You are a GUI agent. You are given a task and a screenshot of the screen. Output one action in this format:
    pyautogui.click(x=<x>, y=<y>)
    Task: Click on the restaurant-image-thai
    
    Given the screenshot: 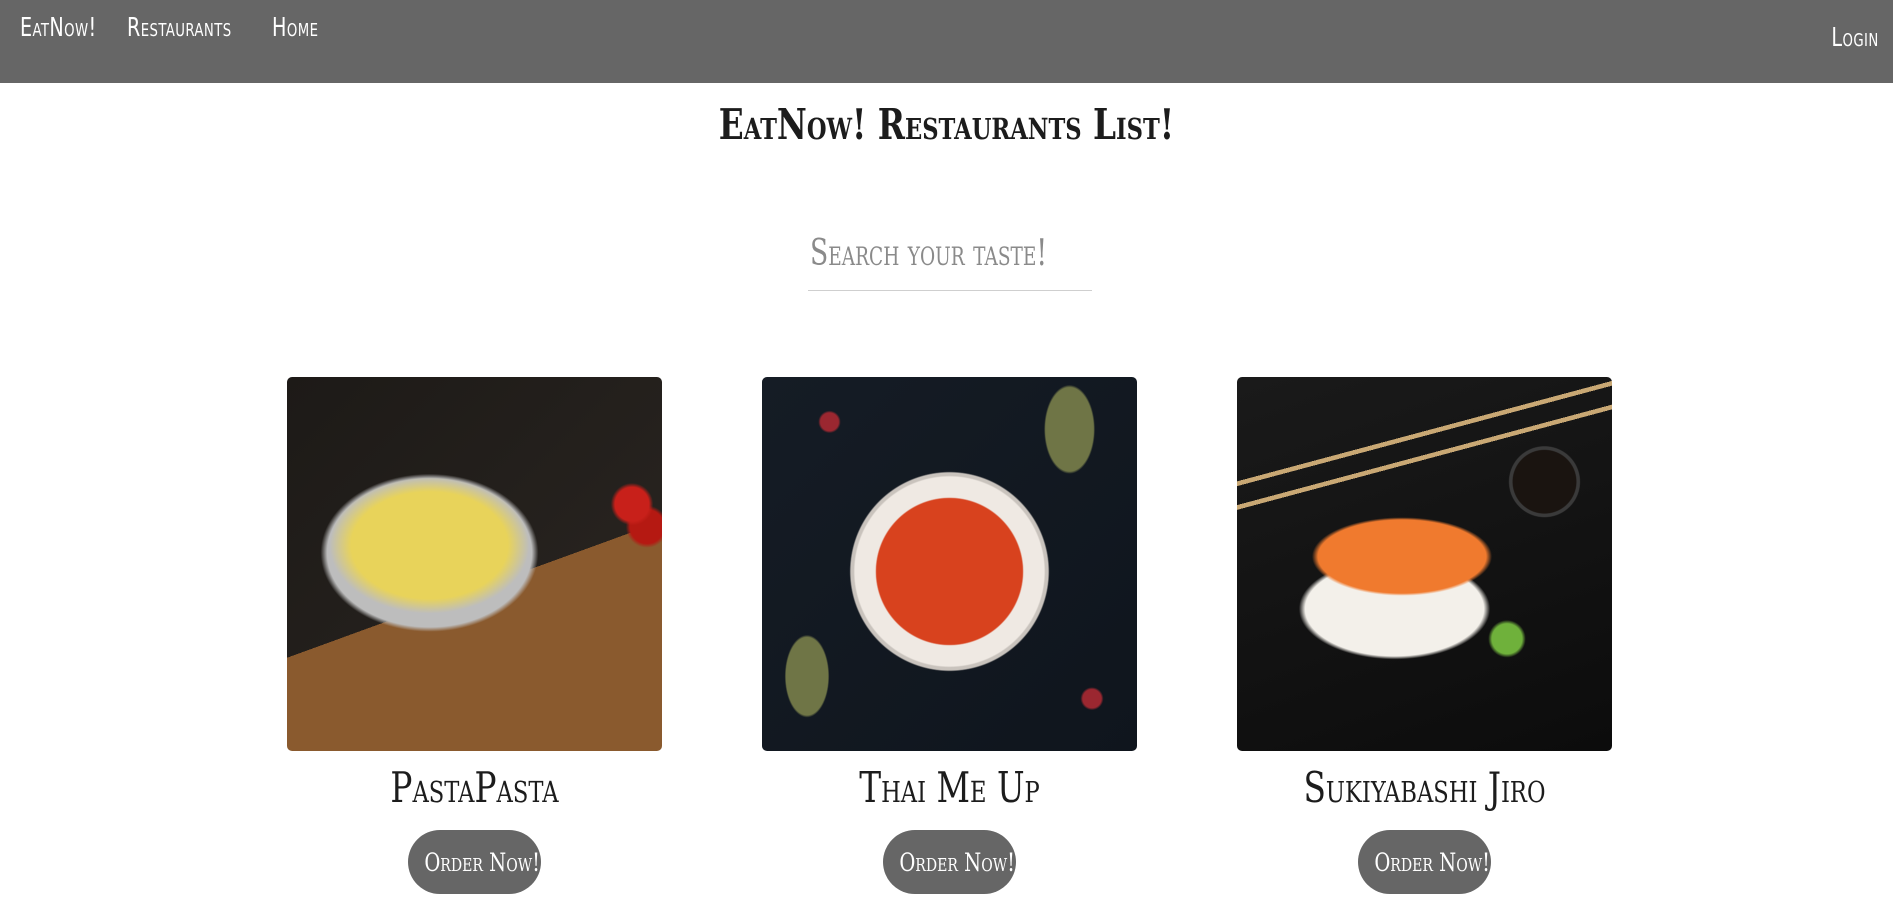 What is the action you would take?
    pyautogui.click(x=949, y=564)
    